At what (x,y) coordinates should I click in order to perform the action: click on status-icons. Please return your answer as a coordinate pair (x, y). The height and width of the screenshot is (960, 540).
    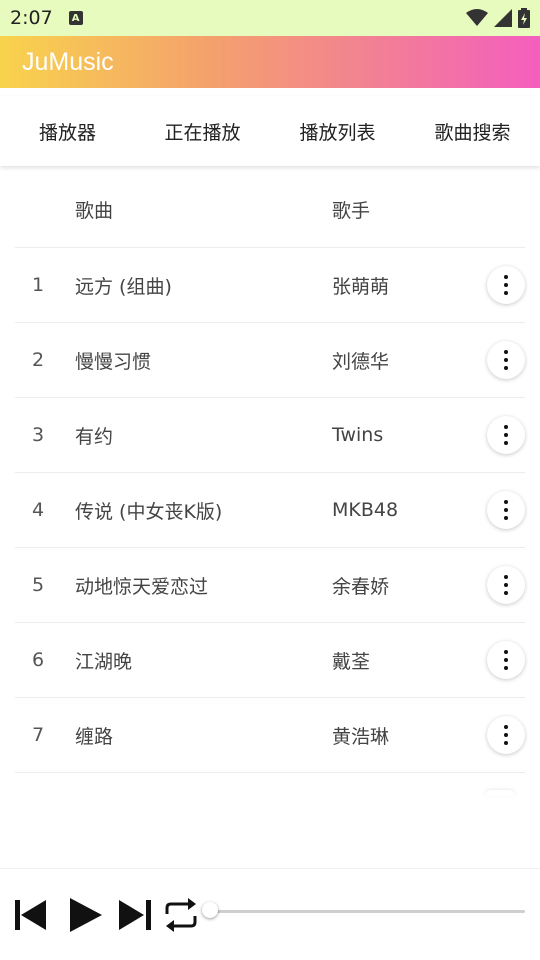
    Looking at the image, I should click on (498, 18).